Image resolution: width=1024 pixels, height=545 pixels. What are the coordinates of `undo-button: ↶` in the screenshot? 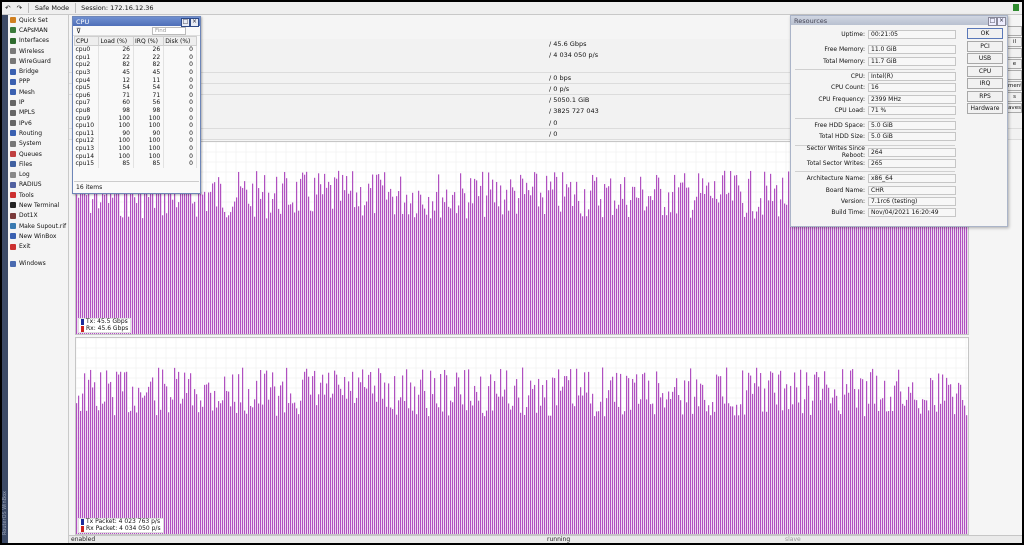 It's located at (7, 8).